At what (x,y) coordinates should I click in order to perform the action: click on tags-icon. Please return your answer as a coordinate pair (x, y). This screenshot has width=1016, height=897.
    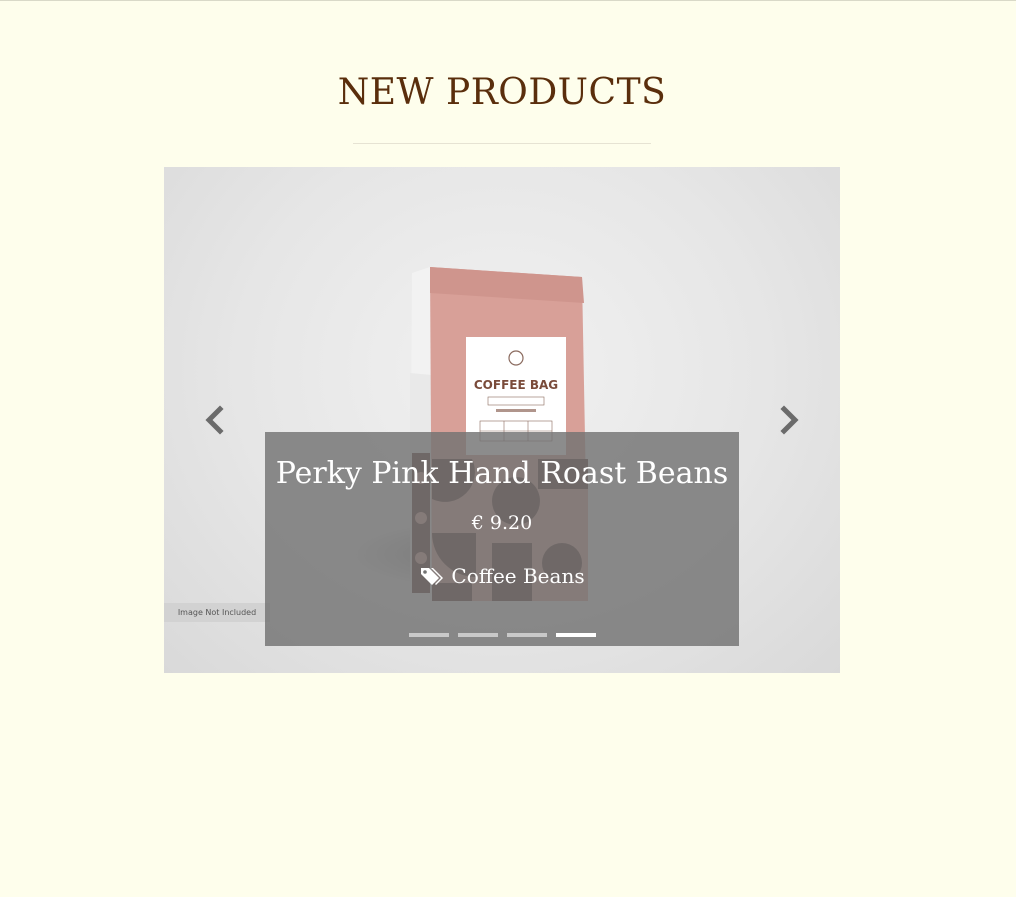
    Looking at the image, I should click on (432, 576).